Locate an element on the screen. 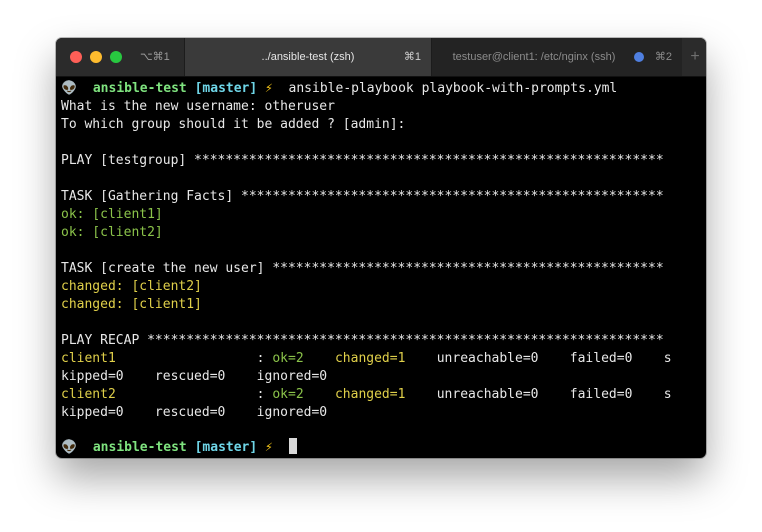 The image size is (762, 532). tab-zsh: ../ansible-test (zsh) ⌘1 is located at coordinates (308, 57).